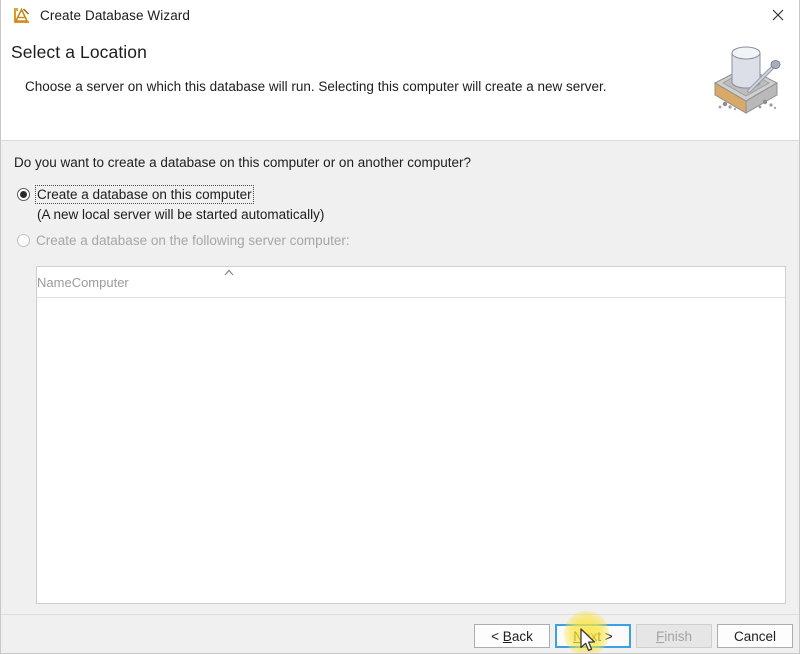  I want to click on column-header-name: Name, so click(54, 282).